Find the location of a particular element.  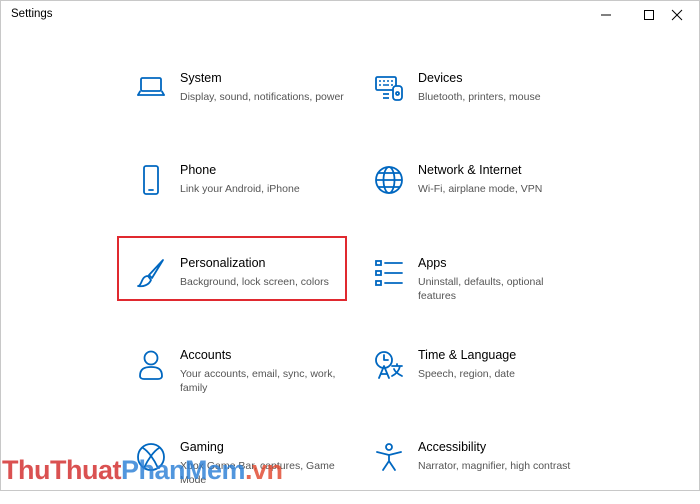

paintbrush-icon is located at coordinates (151, 273).